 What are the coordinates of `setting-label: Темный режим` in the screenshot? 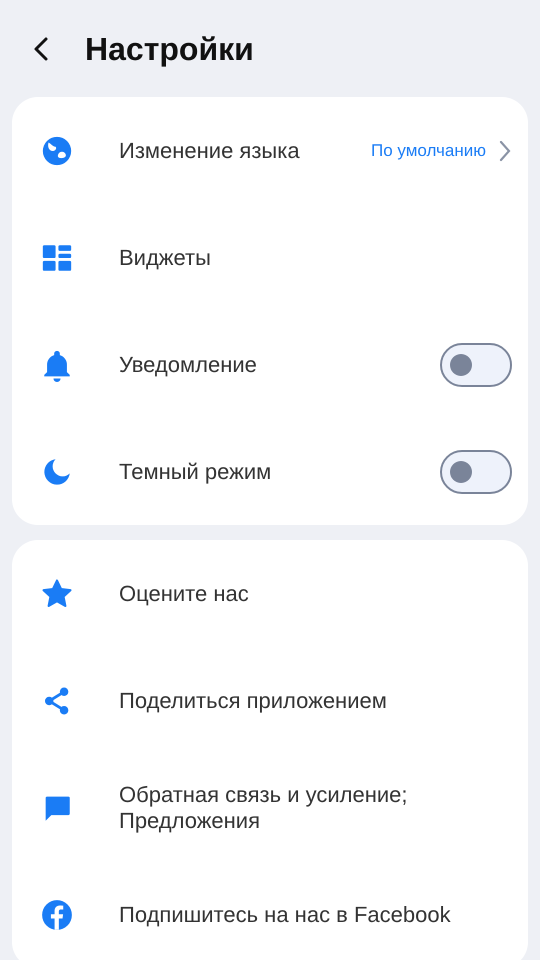 It's located at (279, 471).